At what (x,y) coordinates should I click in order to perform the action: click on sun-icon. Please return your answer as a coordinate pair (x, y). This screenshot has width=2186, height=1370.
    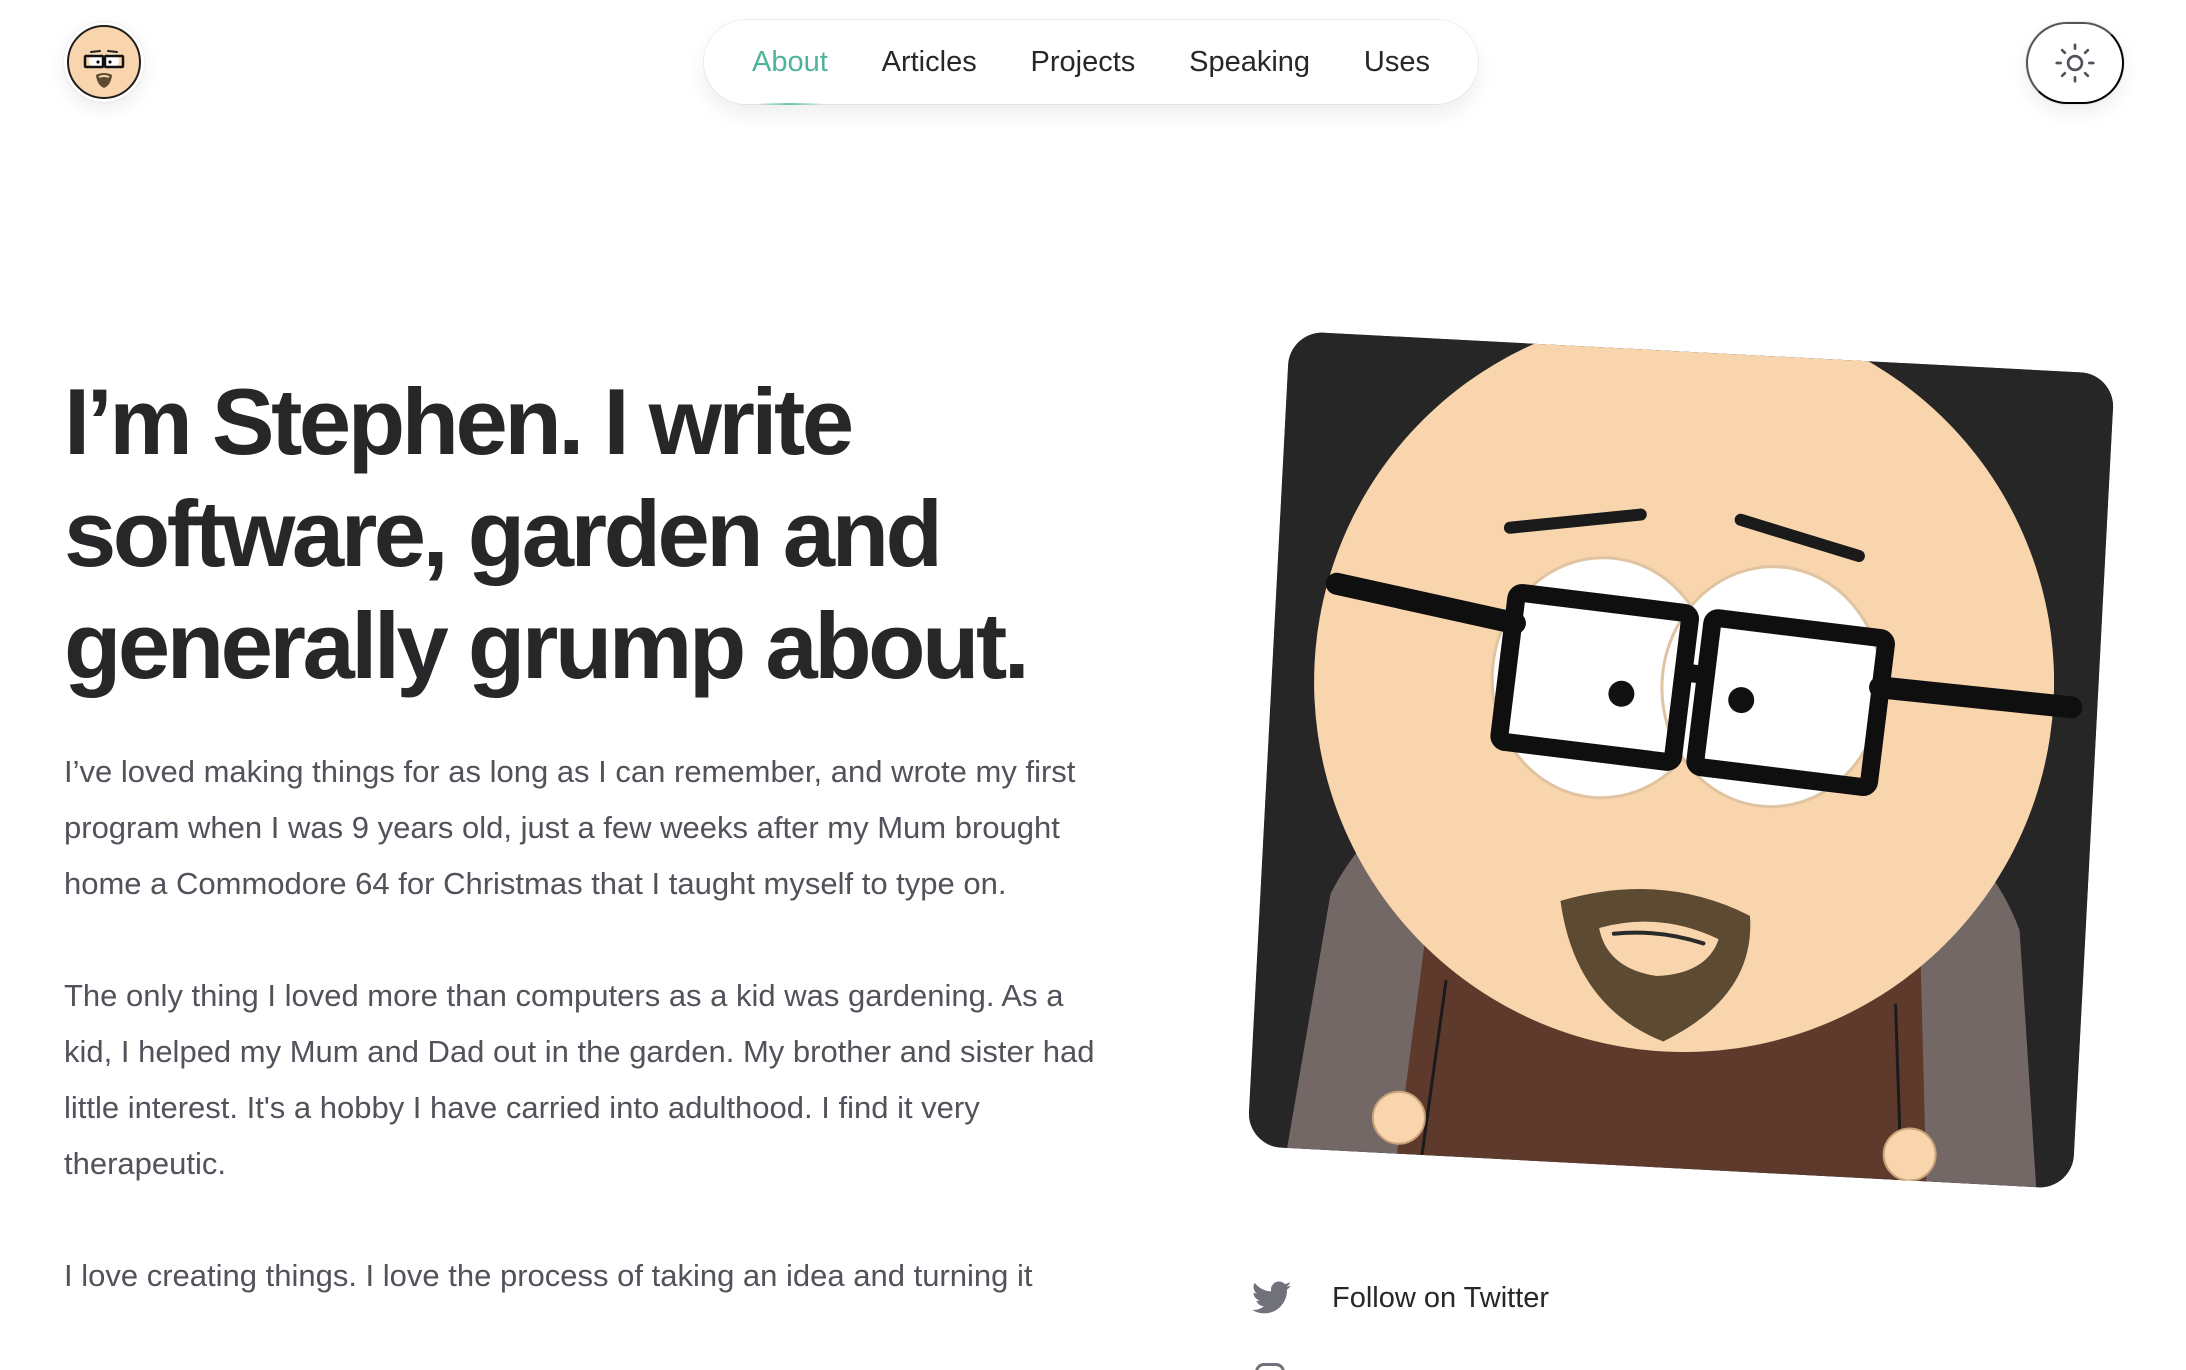
    Looking at the image, I should click on (2075, 63).